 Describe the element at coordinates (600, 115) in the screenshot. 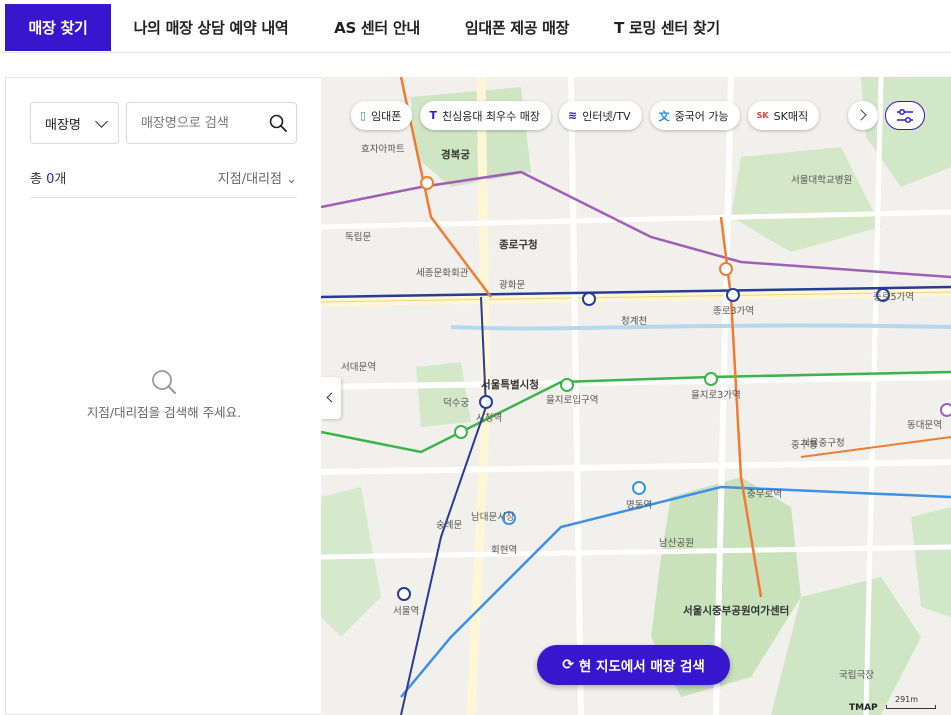

I see `chip-internet-tv: ≋ 인터넷/TV` at that location.